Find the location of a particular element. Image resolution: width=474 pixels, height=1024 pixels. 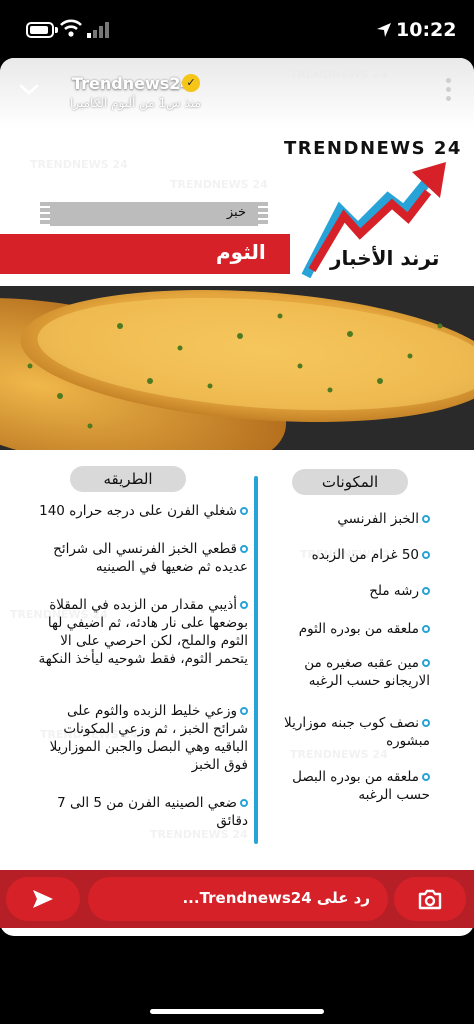

method-step: شغلي الفرن على درجه حراره 140 is located at coordinates (139, 511).